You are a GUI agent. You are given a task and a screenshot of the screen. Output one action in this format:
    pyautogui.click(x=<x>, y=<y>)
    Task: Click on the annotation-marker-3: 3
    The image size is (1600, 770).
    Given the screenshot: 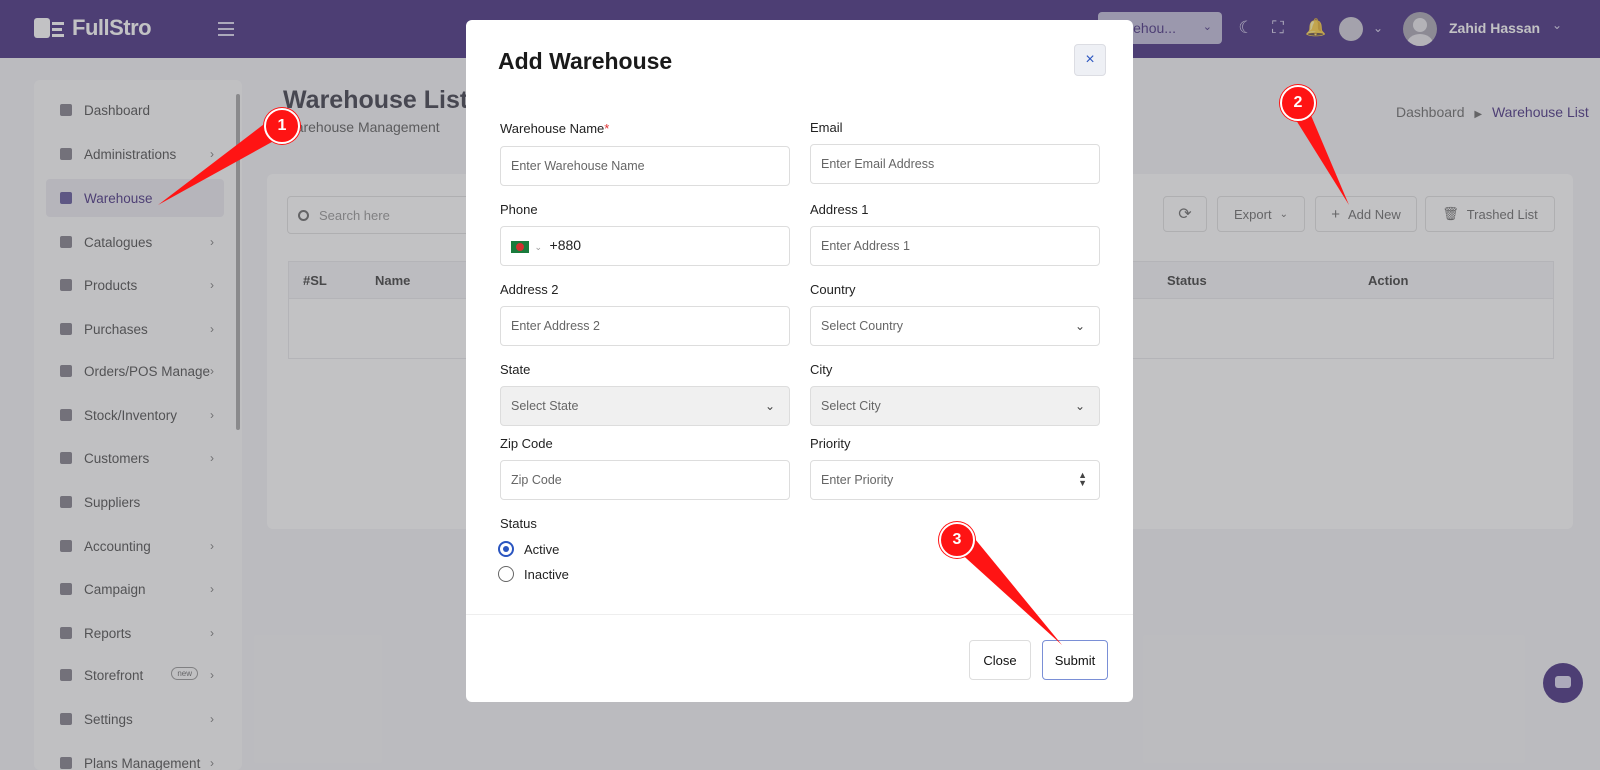 What is the action you would take?
    pyautogui.click(x=957, y=540)
    